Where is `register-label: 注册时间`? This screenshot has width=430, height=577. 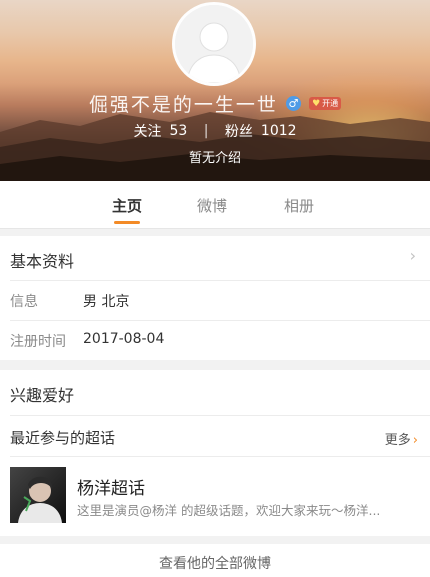
register-label: 注册时间 is located at coordinates (38, 342).